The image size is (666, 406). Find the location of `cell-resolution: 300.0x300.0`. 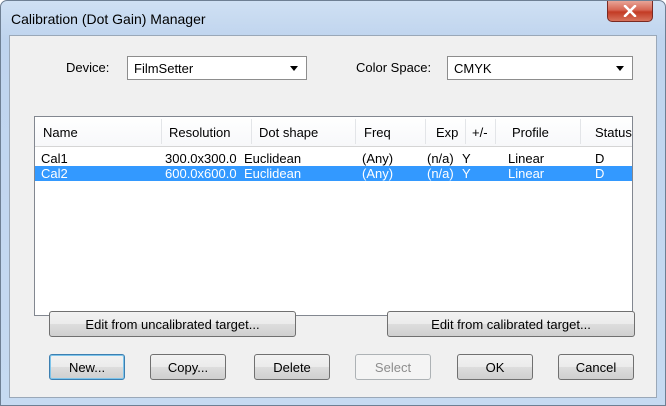

cell-resolution: 300.0x300.0 is located at coordinates (201, 158).